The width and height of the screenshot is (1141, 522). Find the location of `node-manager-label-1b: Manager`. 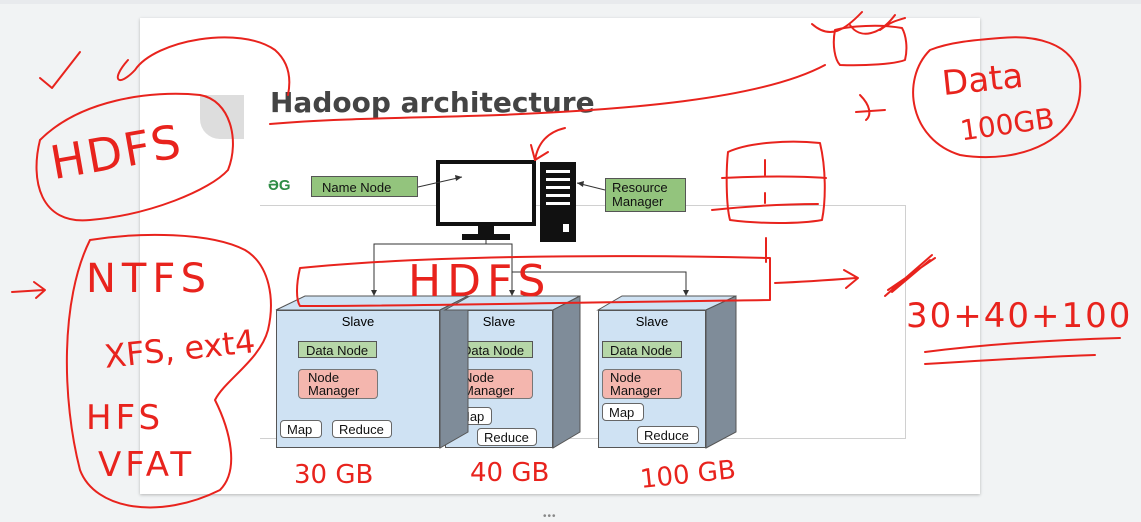

node-manager-label-1b: Manager is located at coordinates (334, 390).